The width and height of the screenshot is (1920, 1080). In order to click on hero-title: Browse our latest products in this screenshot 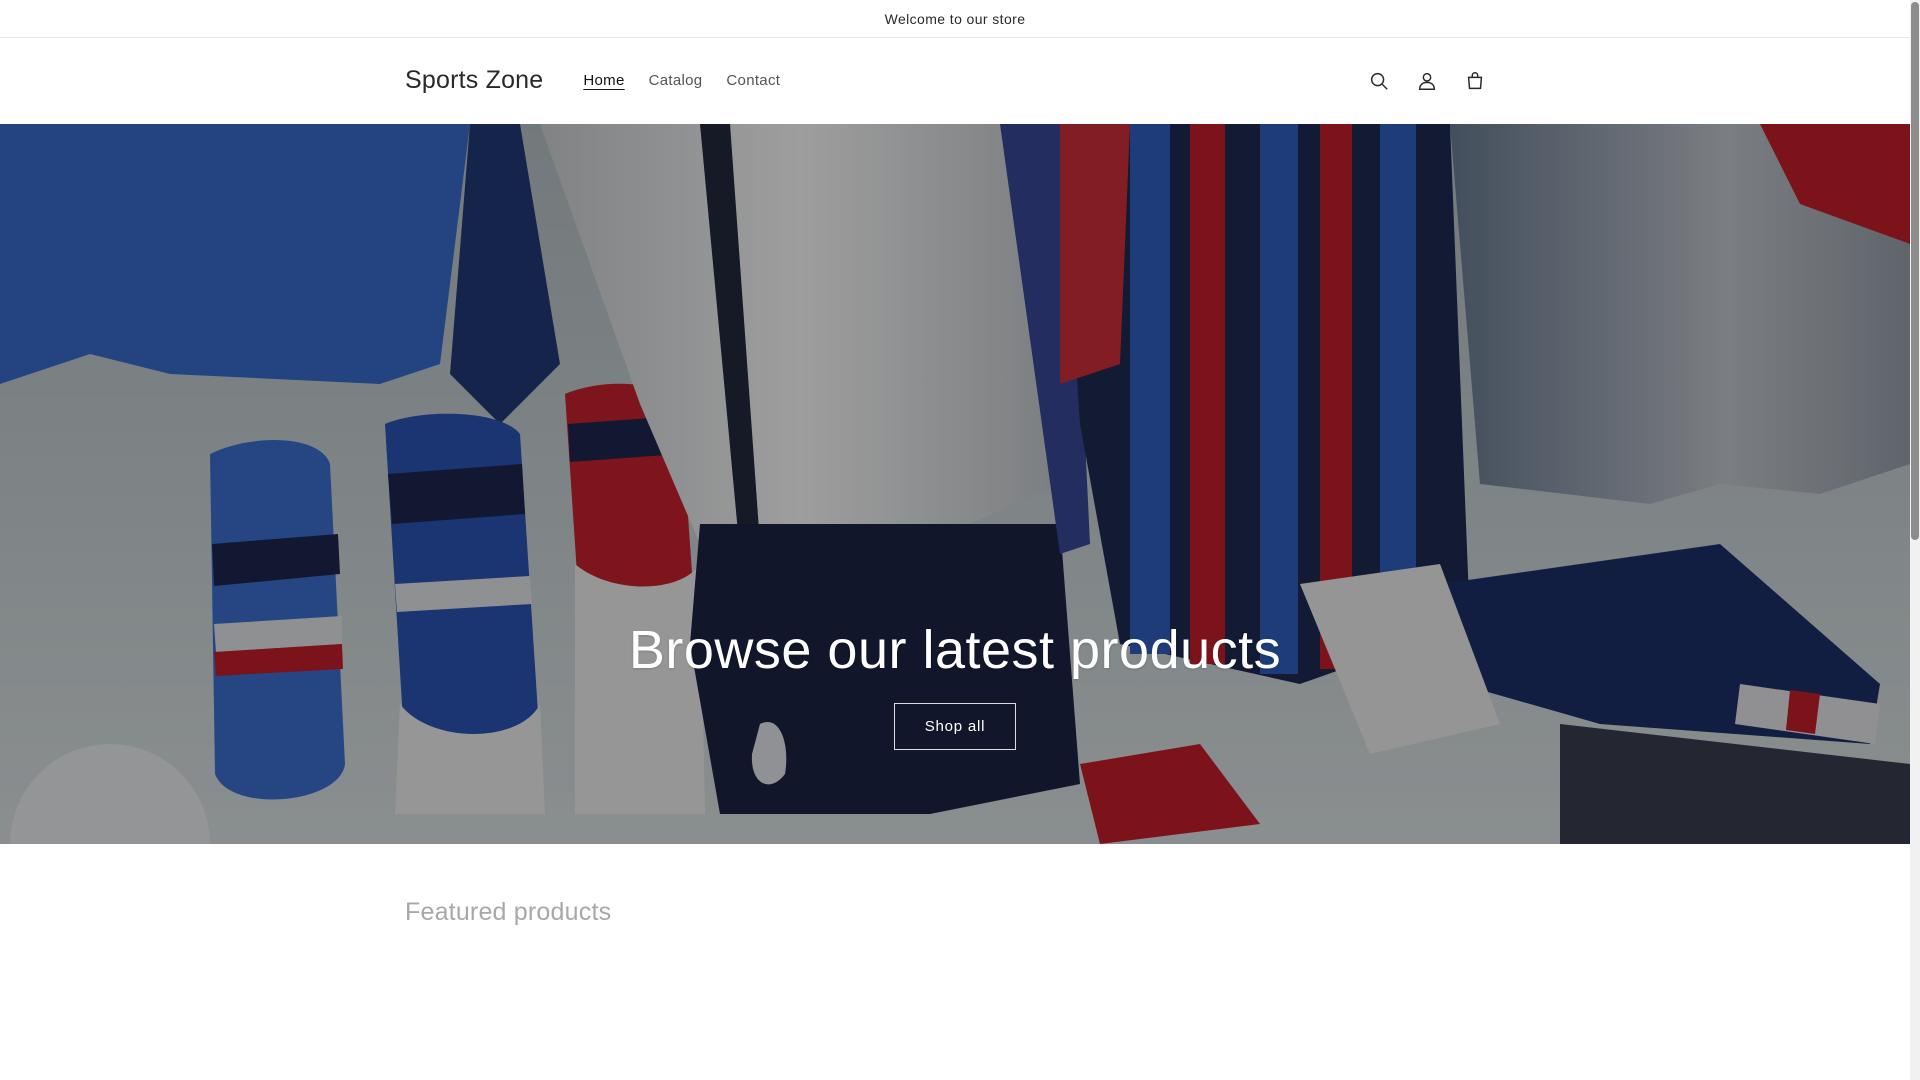, I will do `click(955, 650)`.